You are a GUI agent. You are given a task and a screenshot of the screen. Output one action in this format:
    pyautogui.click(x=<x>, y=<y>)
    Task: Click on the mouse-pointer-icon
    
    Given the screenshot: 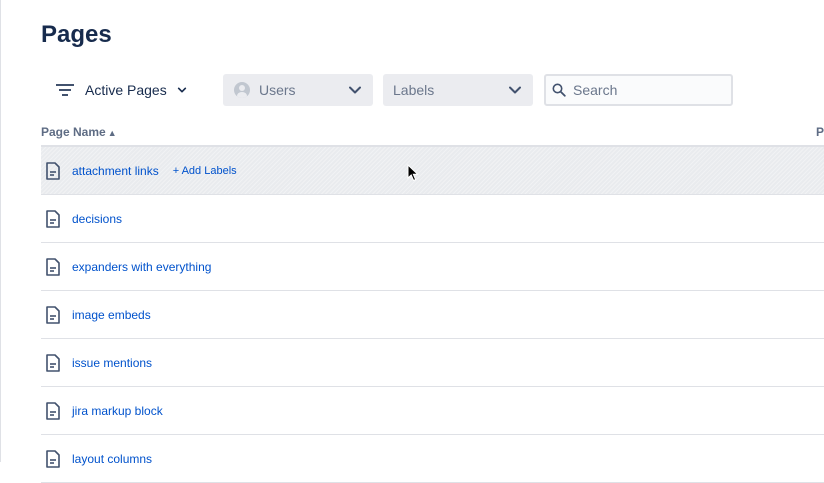 What is the action you would take?
    pyautogui.click(x=413, y=173)
    